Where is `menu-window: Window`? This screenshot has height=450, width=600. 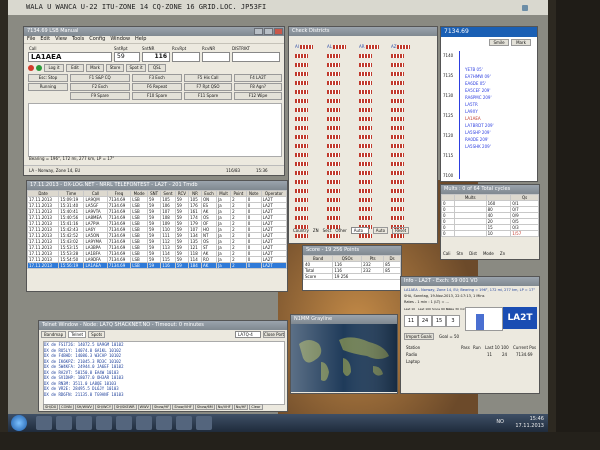 menu-window: Window is located at coordinates (120, 39).